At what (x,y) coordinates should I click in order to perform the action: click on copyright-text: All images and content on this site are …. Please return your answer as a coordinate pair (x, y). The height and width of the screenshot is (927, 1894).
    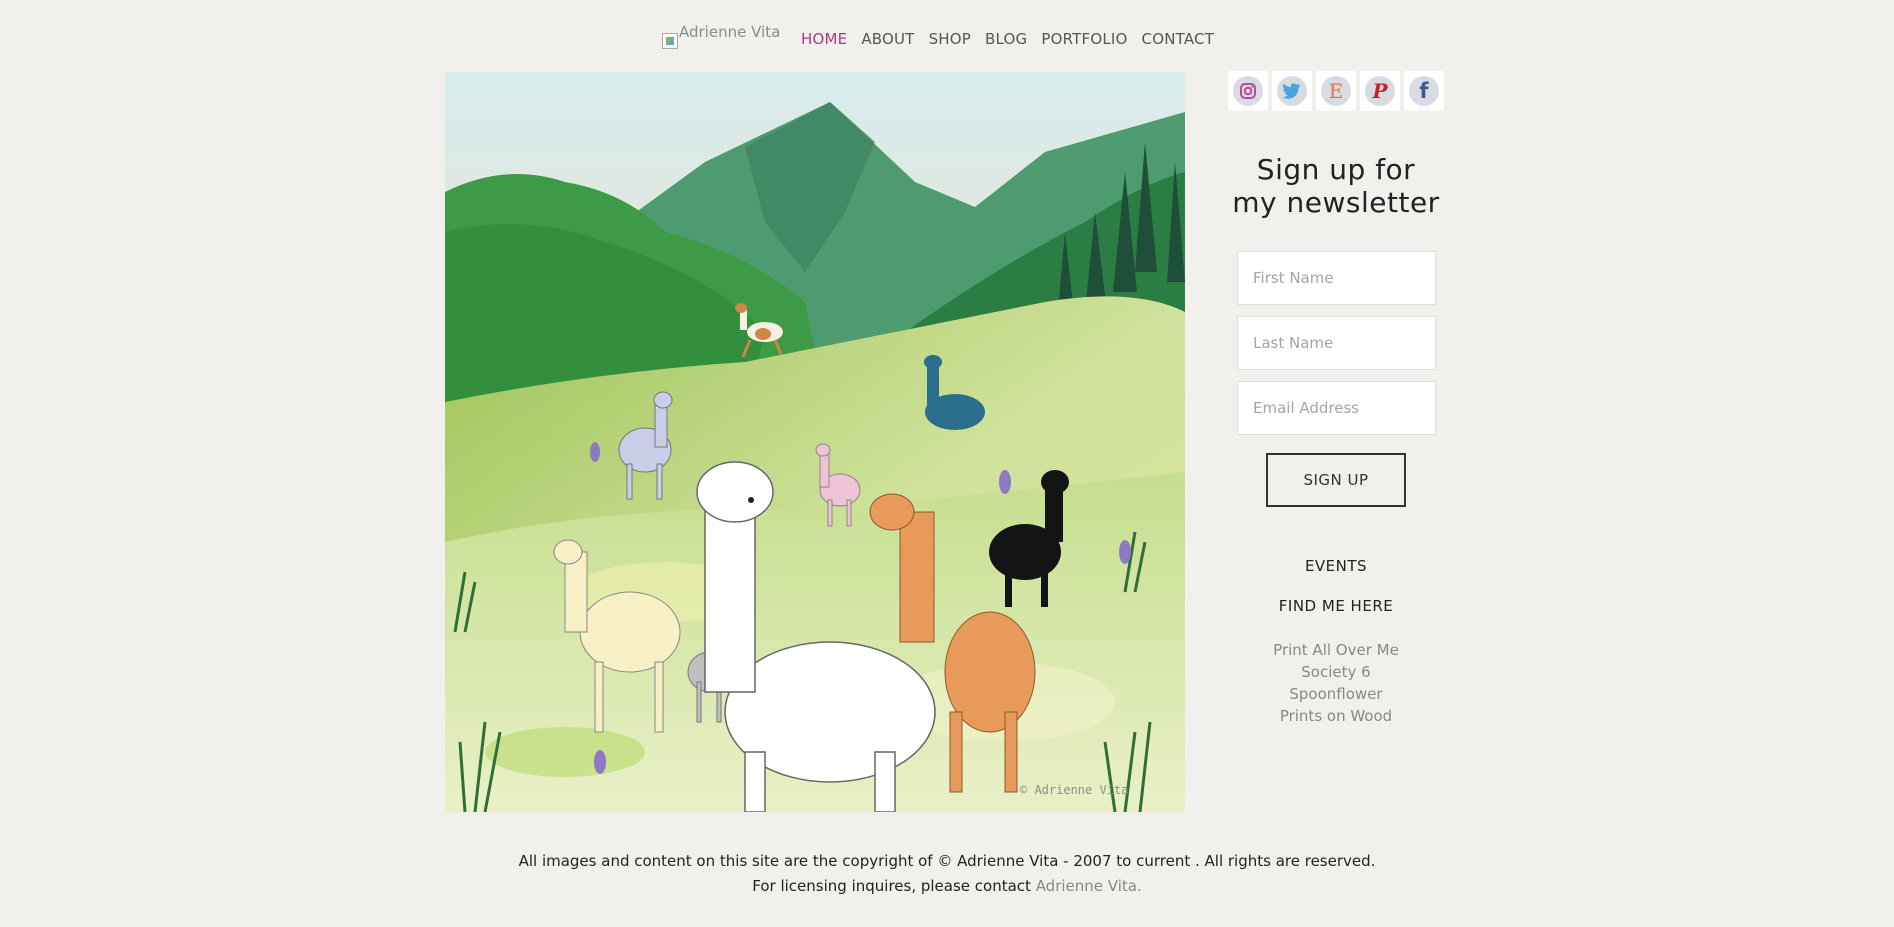
    Looking at the image, I should click on (947, 861).